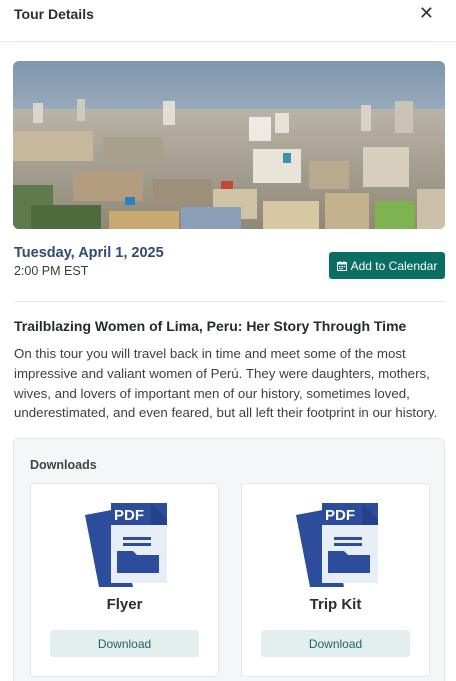  What do you see at coordinates (335, 643) in the screenshot?
I see `download-trip-kit-button: Download` at bounding box center [335, 643].